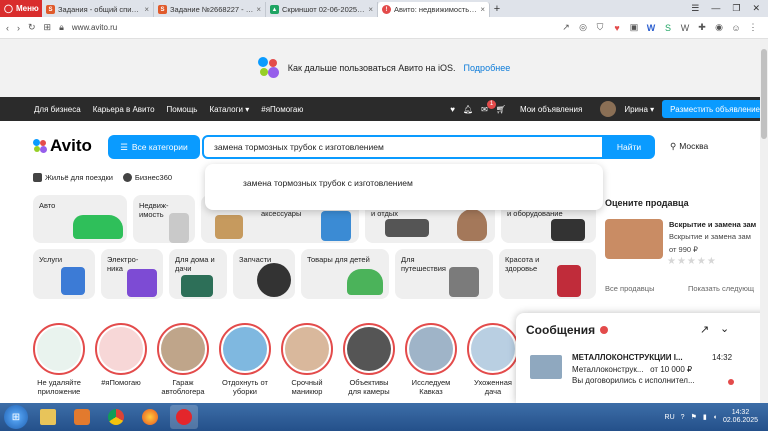  Describe the element at coordinates (489, 106) in the screenshot. I see `chat-icon: ✉ 1` at that location.